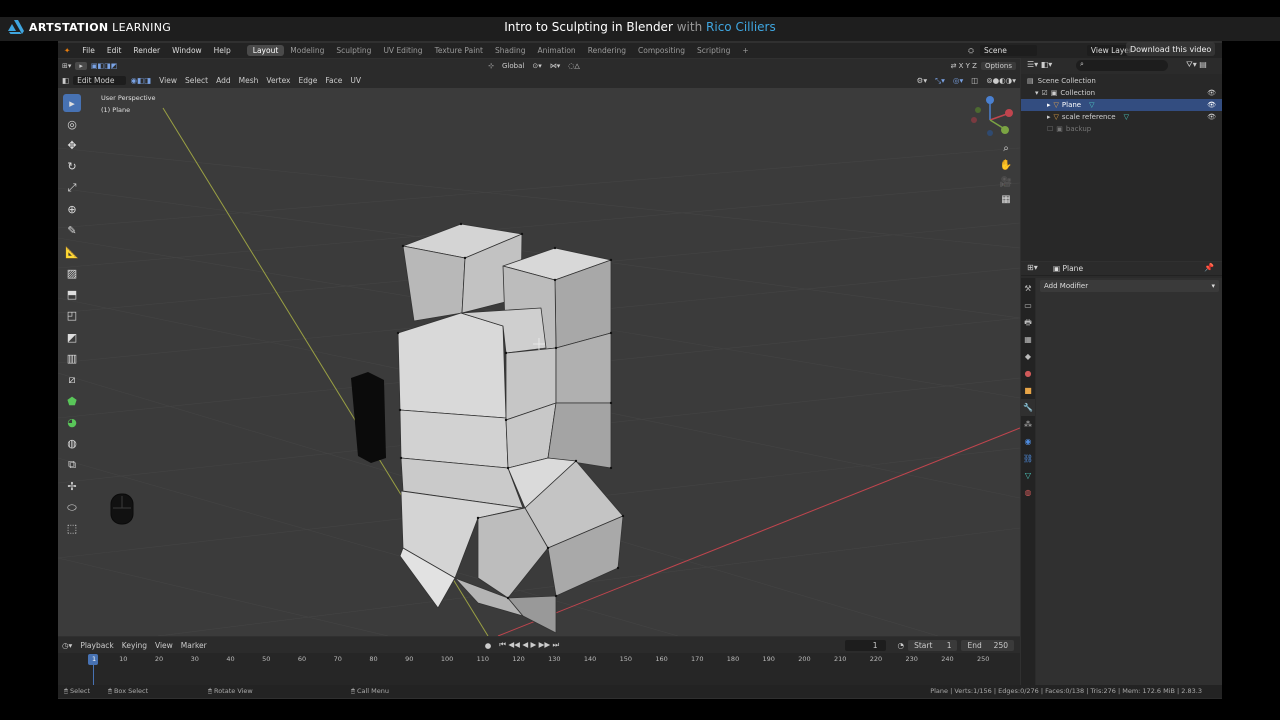  What do you see at coordinates (194, 645) in the screenshot?
I see `menu-marker: Marker` at bounding box center [194, 645].